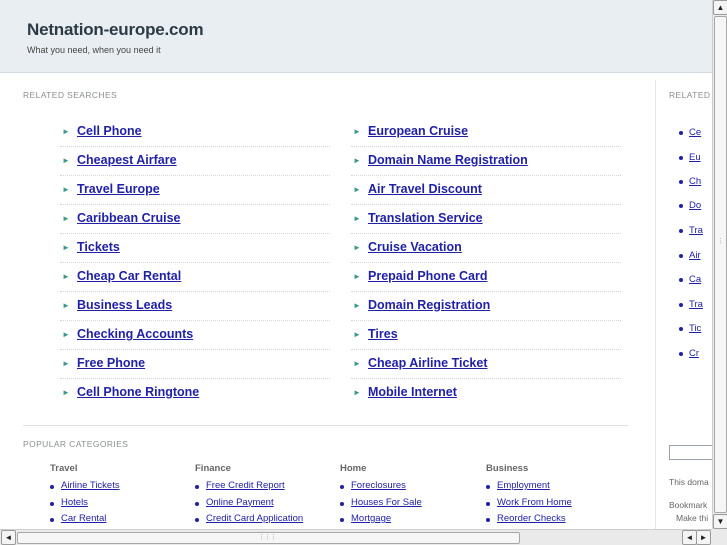 Image resolution: width=727 pixels, height=545 pixels. I want to click on horizontal-scrollbar: ◄ ⋮⋮⋮ ◄ ►, so click(356, 537).